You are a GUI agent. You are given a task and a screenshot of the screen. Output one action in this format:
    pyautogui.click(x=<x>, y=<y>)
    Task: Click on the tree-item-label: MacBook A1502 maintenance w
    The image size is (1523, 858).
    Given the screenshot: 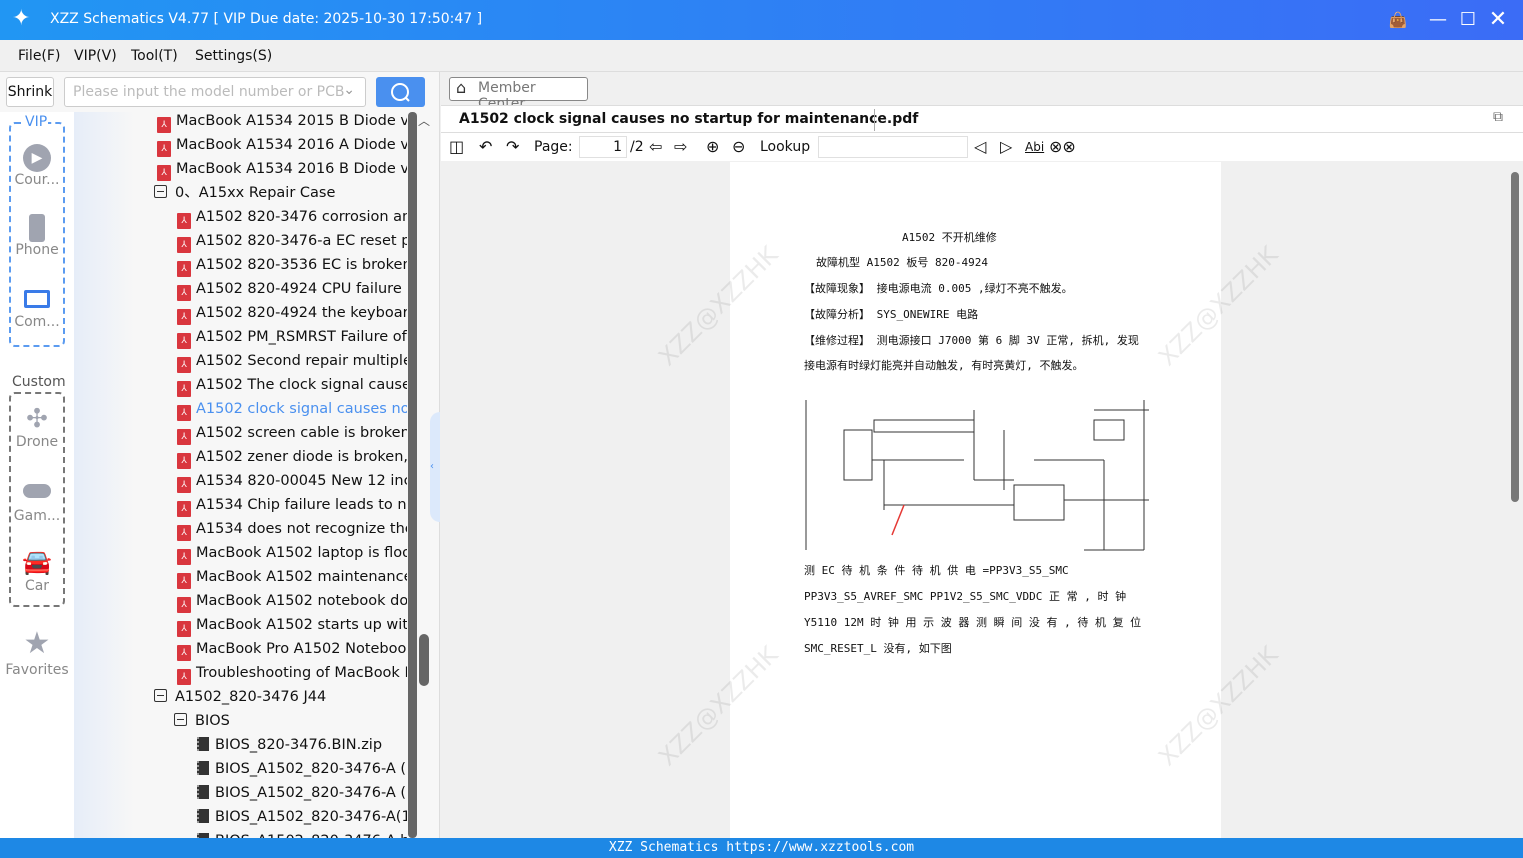 What is the action you would take?
    pyautogui.click(x=301, y=577)
    